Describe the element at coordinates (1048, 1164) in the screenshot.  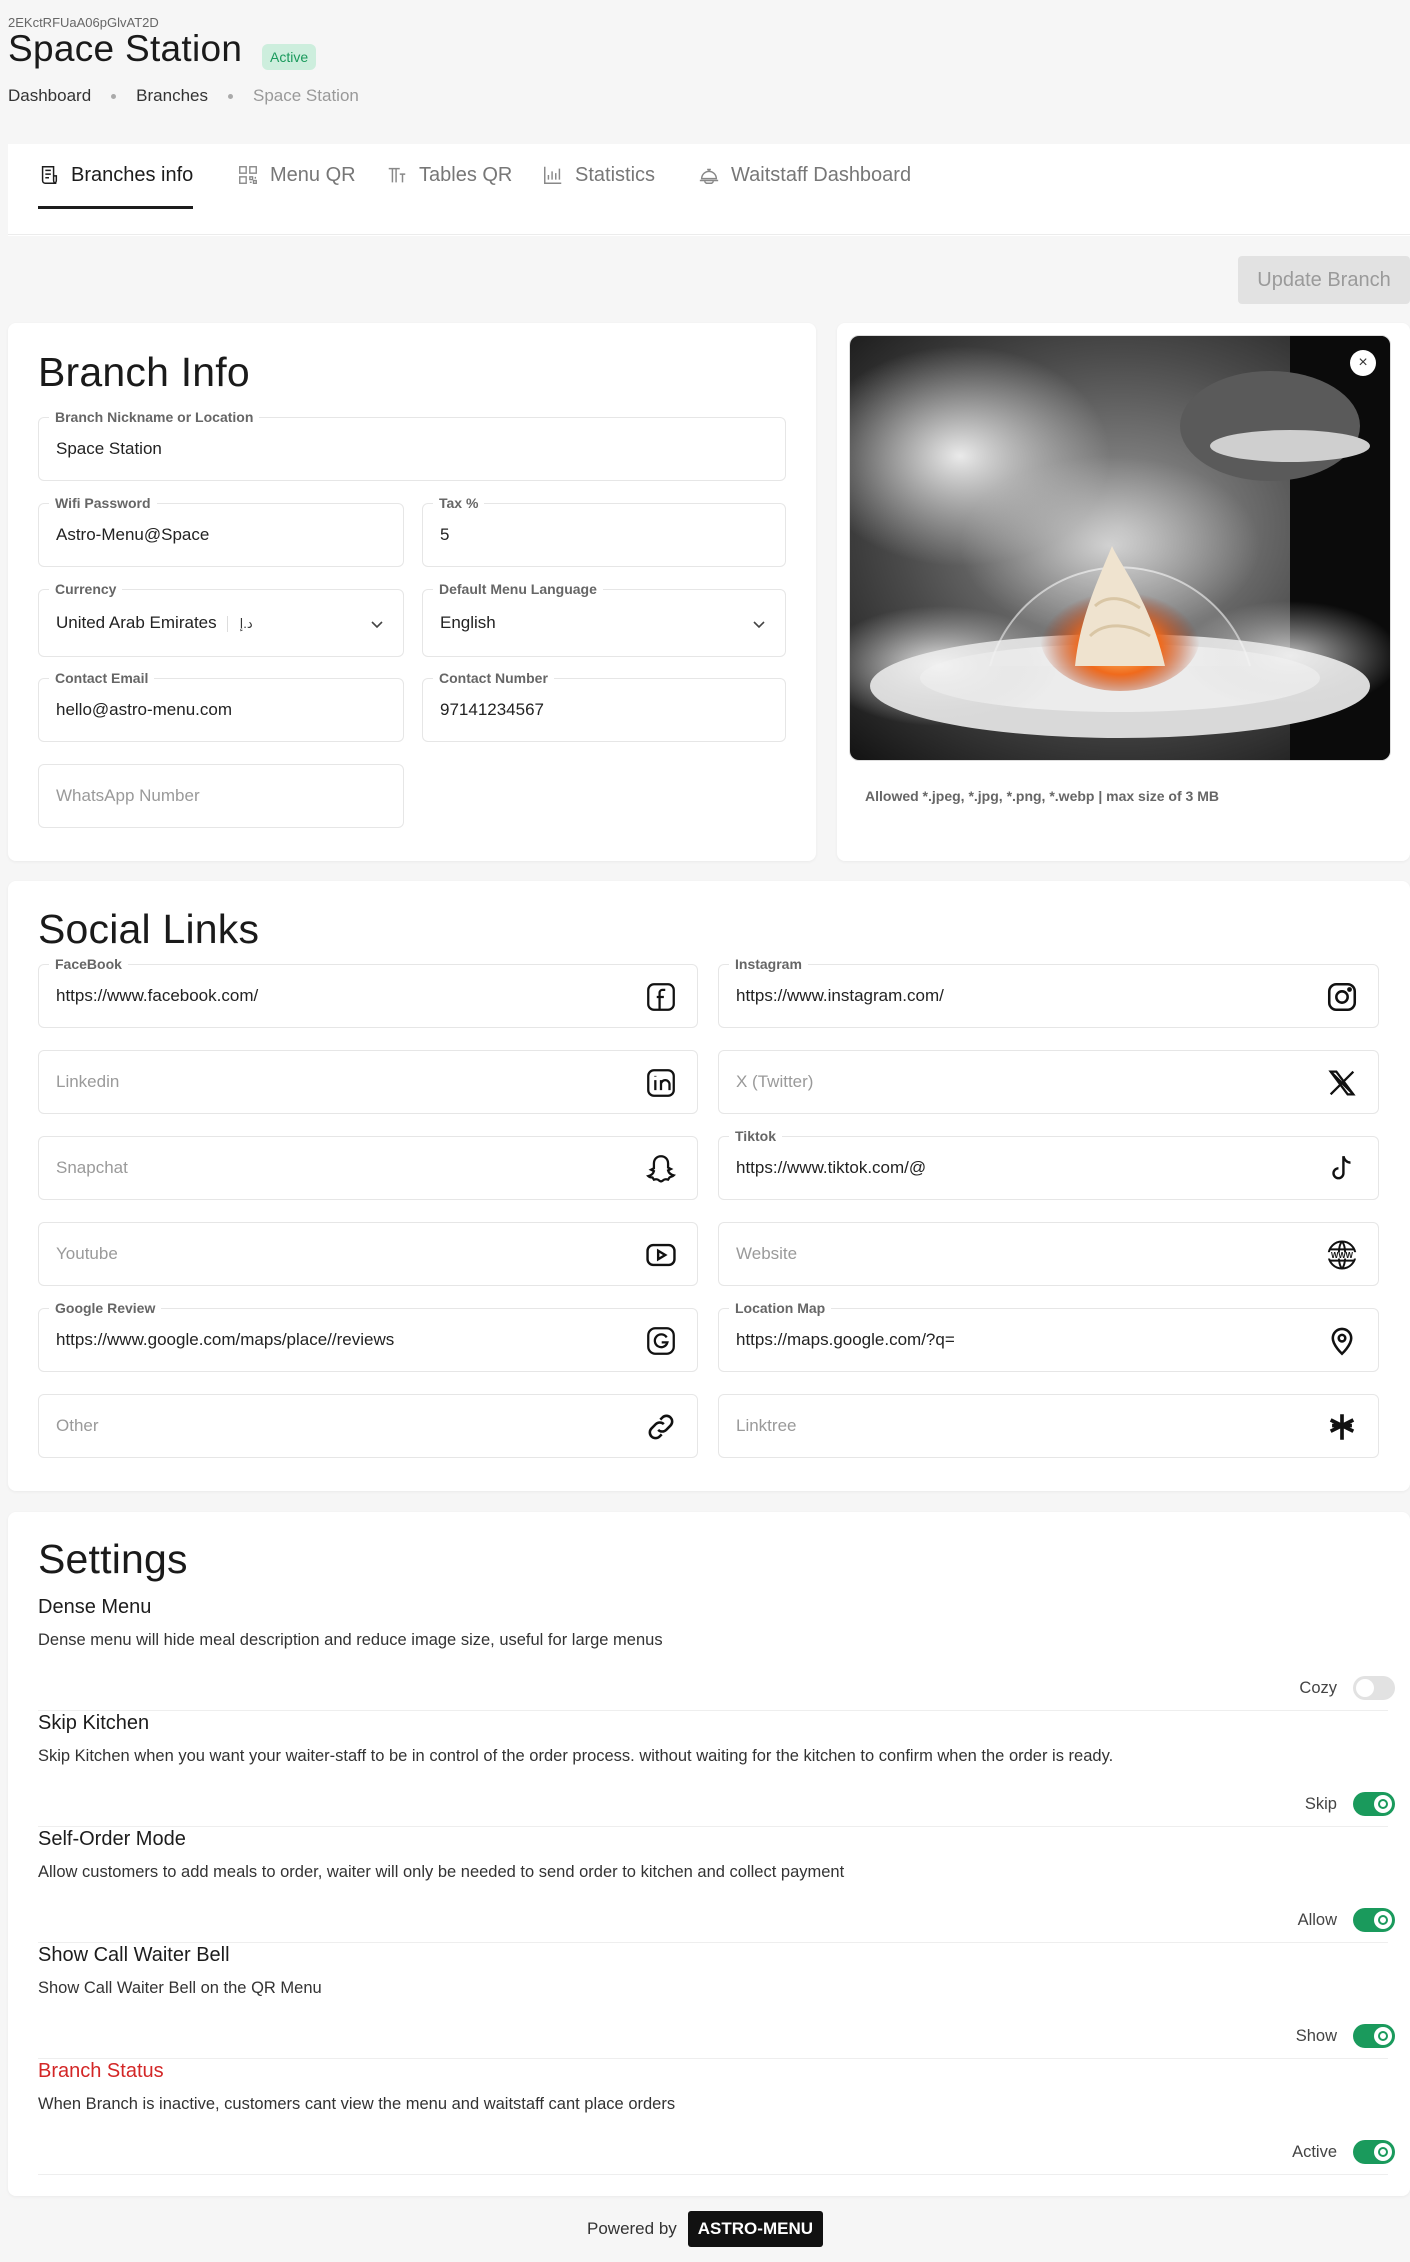
I see `tiktok-field: Tiktok https://www.tiktok.com/@` at that location.